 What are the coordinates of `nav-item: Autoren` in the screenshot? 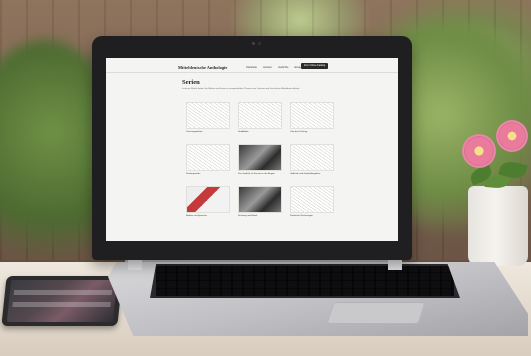 It's located at (267, 67).